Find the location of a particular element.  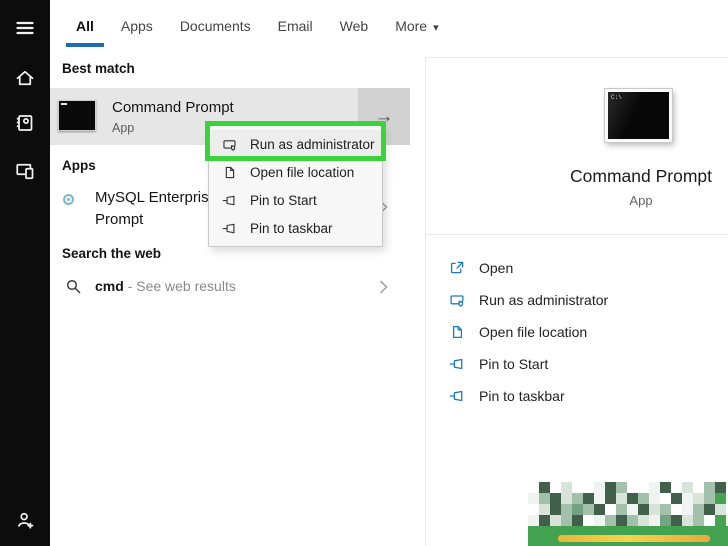

tab-all: All is located at coordinates (85, 36).